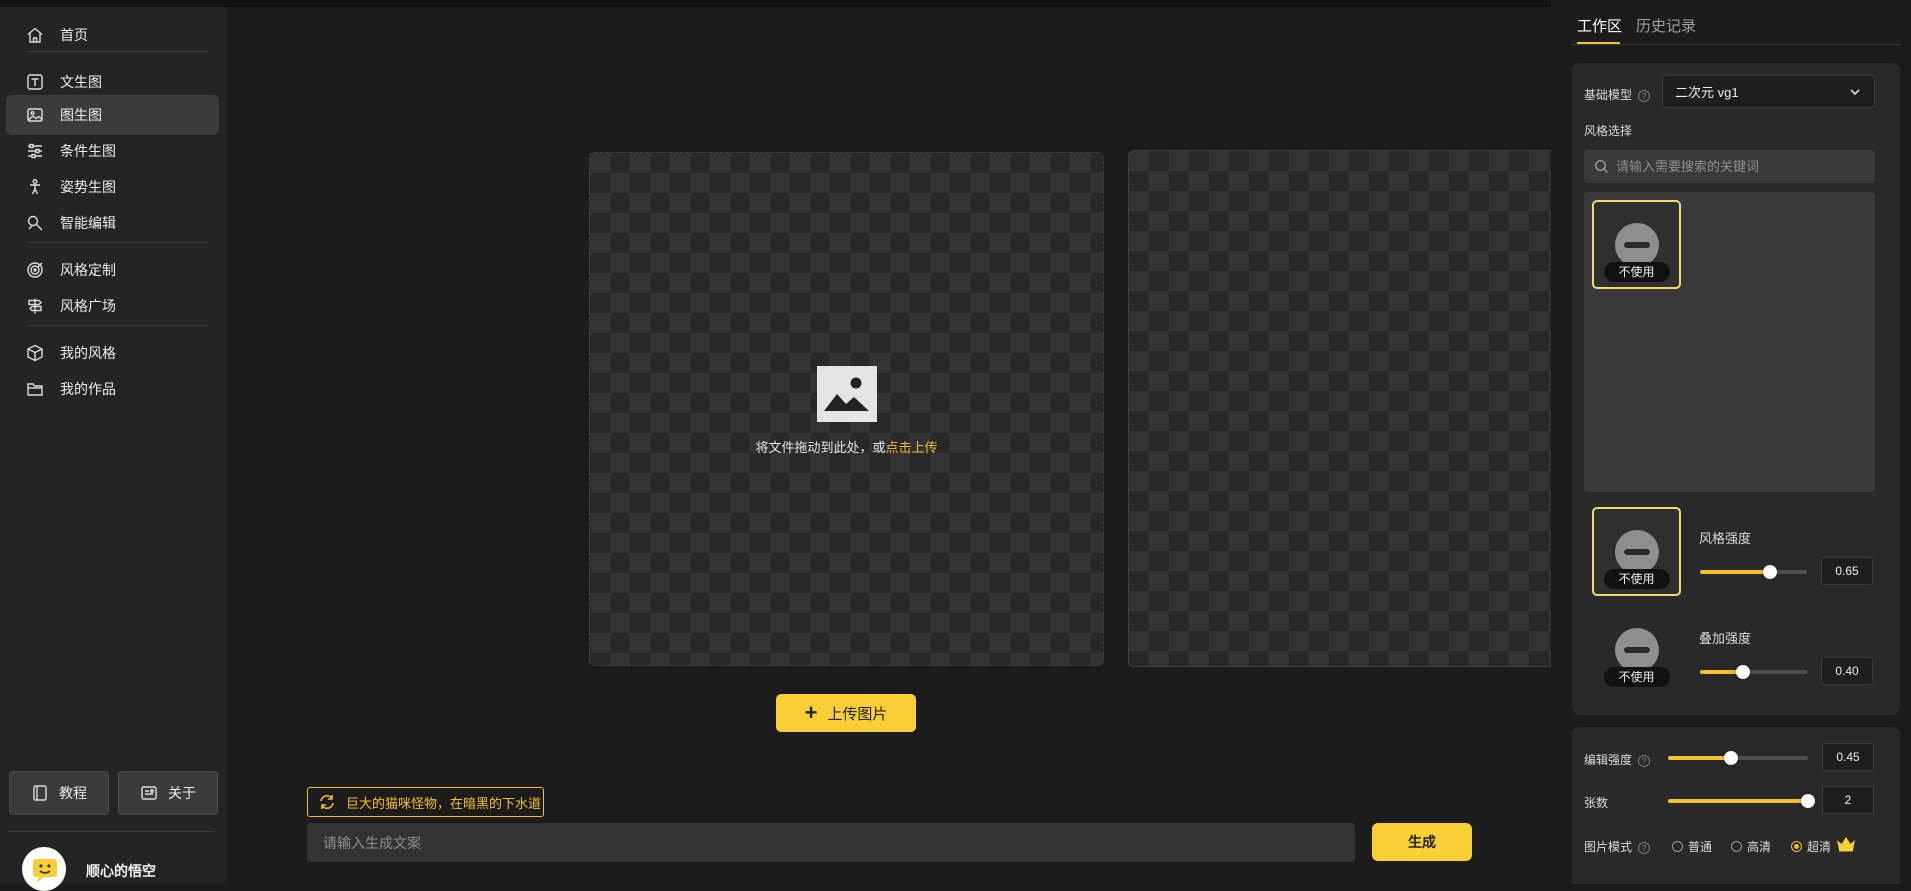 The width and height of the screenshot is (1911, 891). I want to click on image-mode-normal: 普通, so click(1692, 846).